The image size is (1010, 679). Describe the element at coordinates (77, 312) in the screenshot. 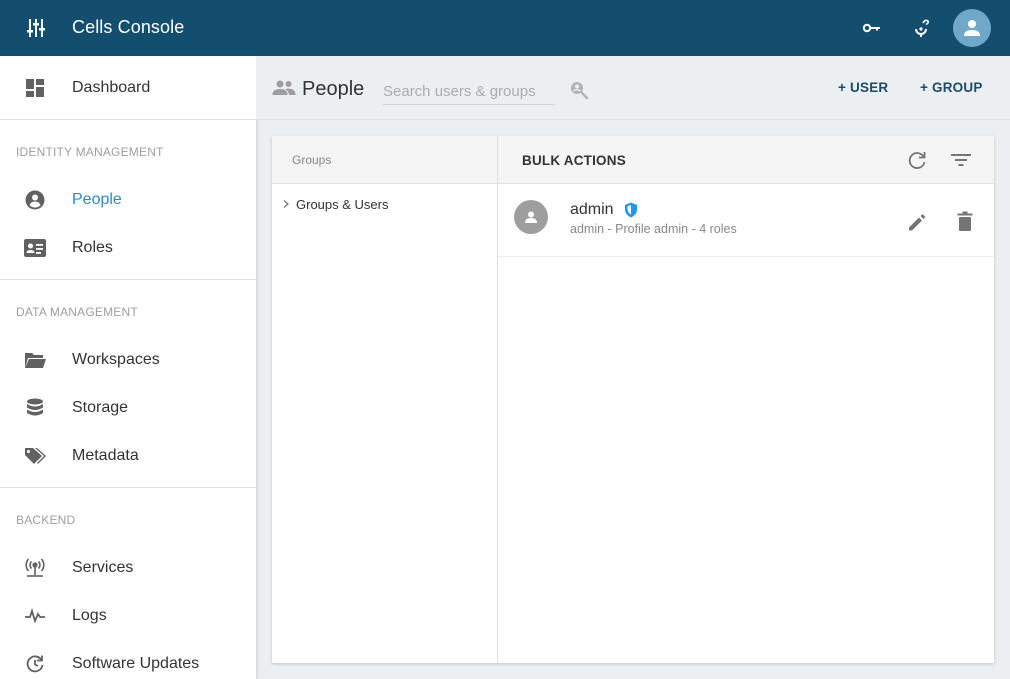

I see `section-header-data: DATA MANAGEMENT` at that location.